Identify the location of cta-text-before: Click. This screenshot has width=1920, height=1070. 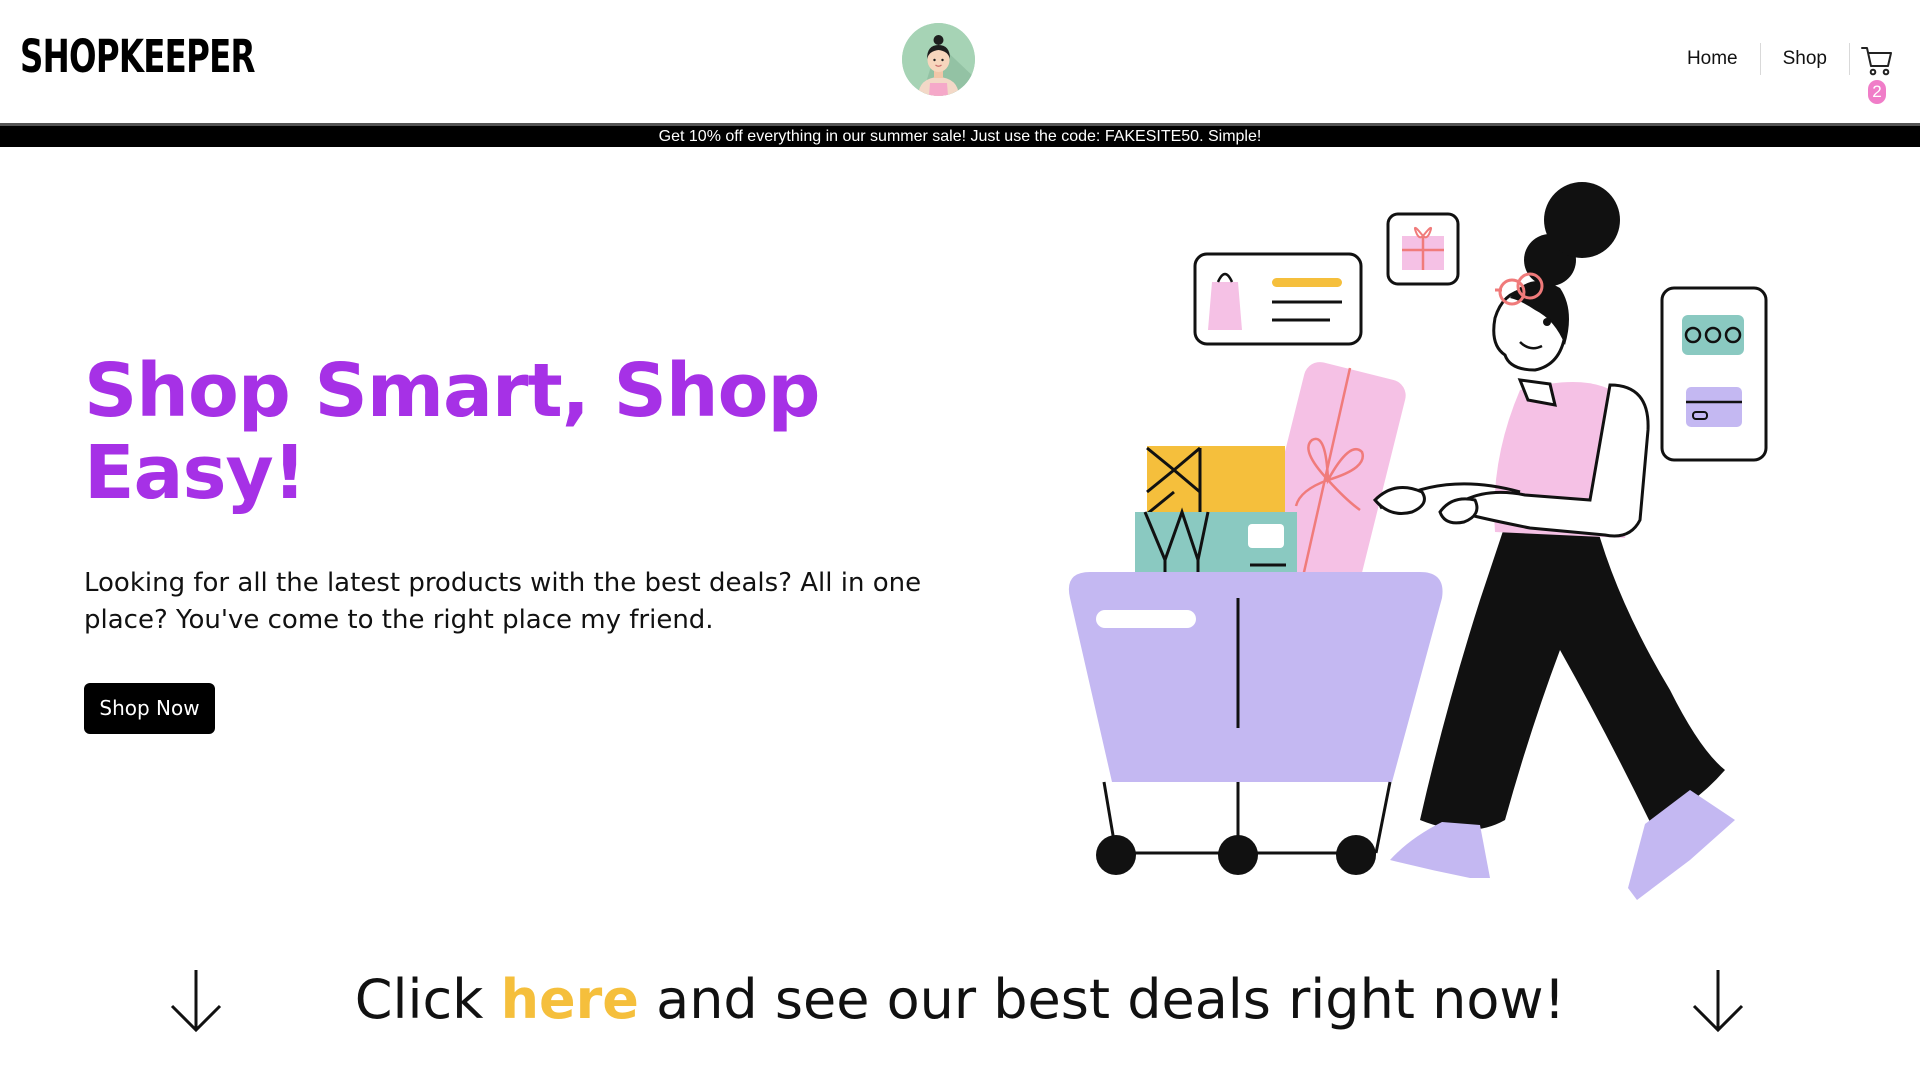
(427, 999).